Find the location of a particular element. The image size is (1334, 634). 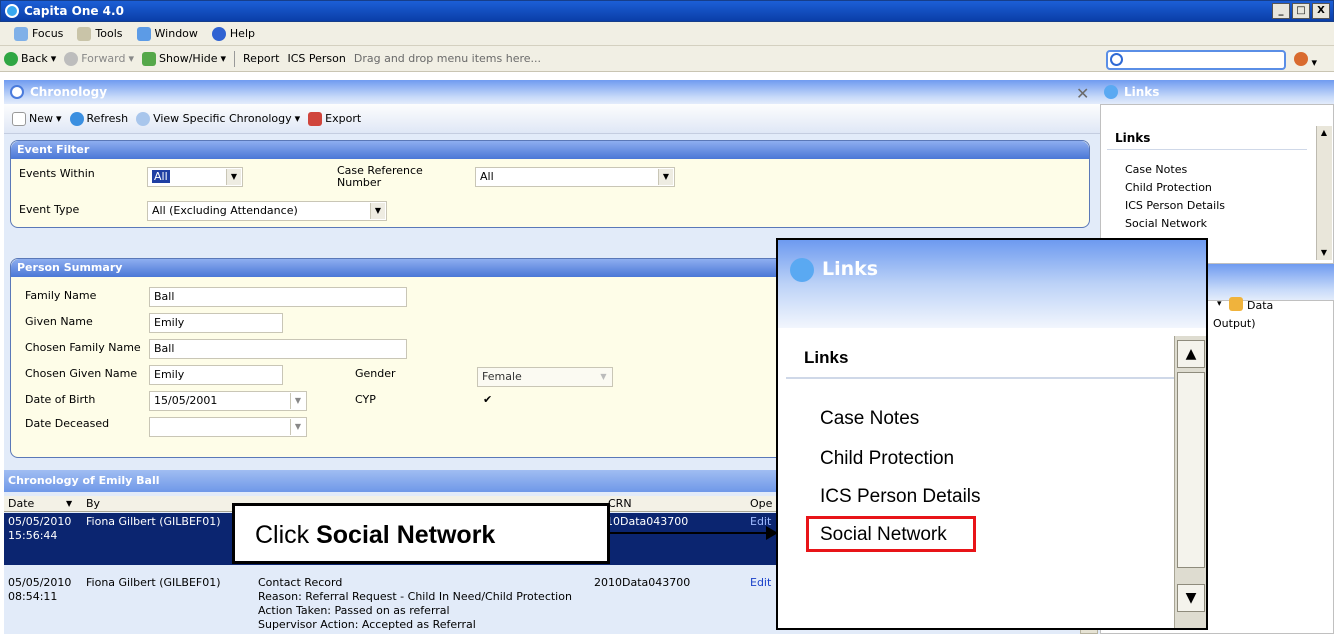

cyp-label: CYP is located at coordinates (365, 399).